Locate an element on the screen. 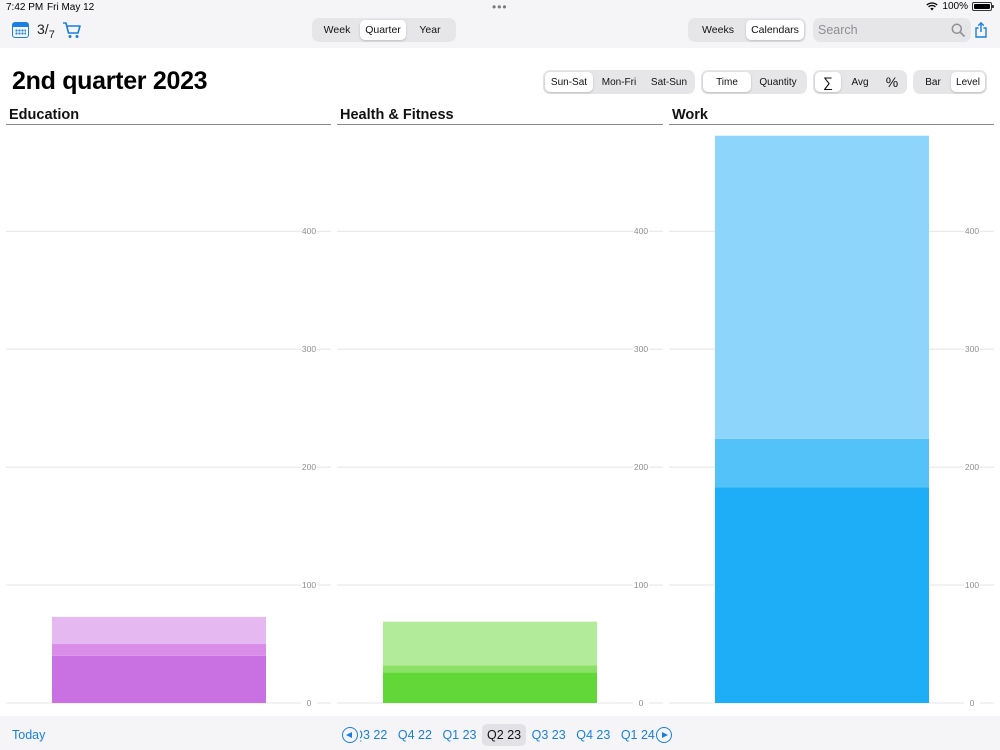 The image size is (1000, 750). page-title: 2nd quarter 2023 is located at coordinates (110, 81).